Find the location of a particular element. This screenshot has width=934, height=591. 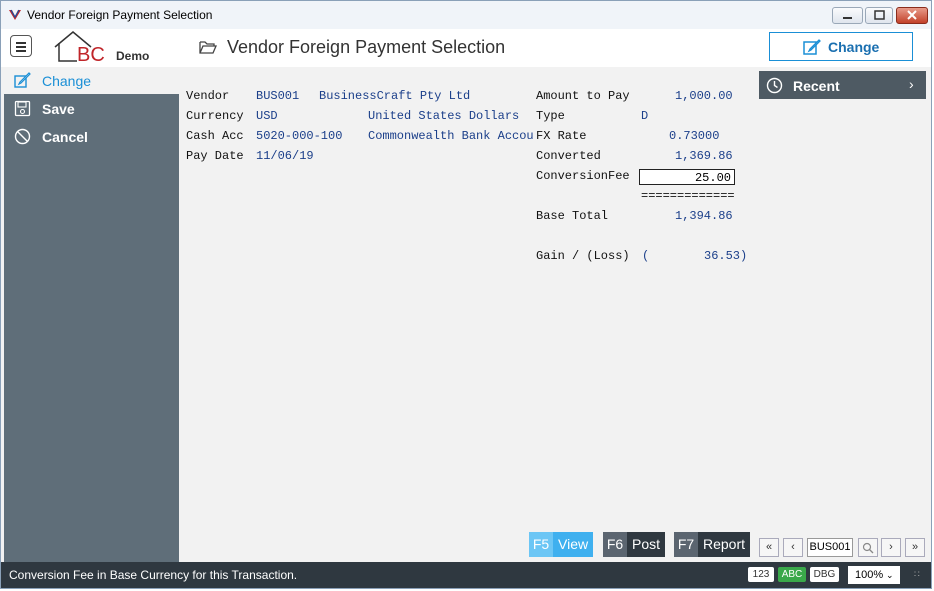

numeric-mode-badge: 123 is located at coordinates (761, 574).